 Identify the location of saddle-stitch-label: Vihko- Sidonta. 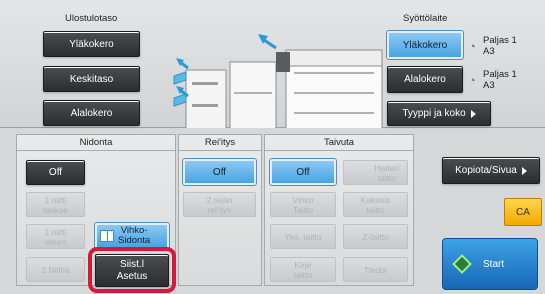
(134, 235).